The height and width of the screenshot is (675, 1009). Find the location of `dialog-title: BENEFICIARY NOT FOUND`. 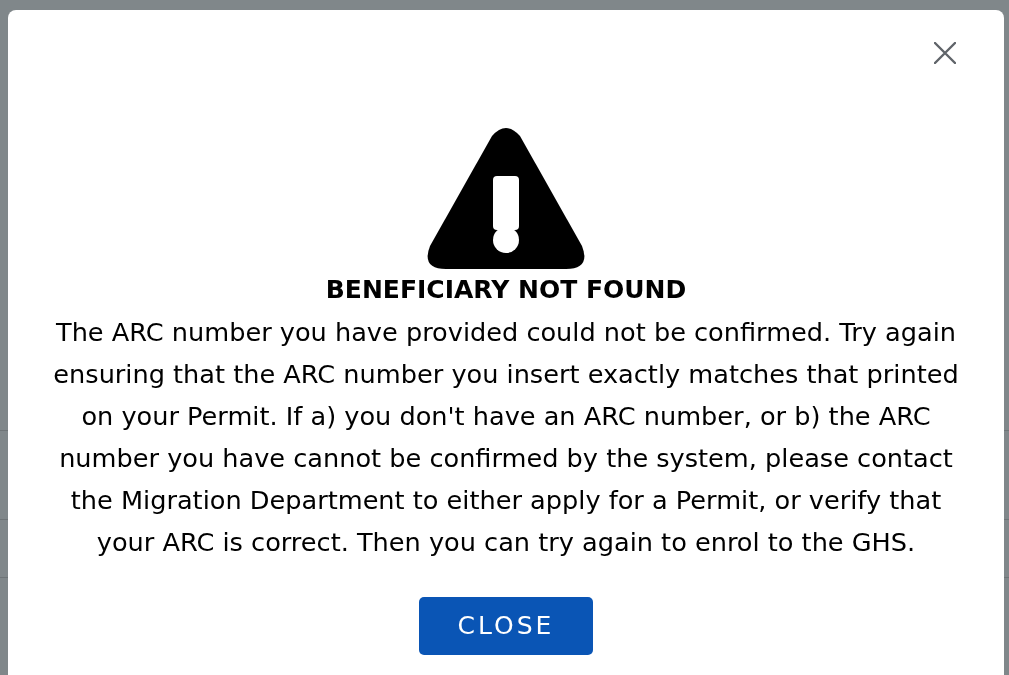

dialog-title: BENEFICIARY NOT FOUND is located at coordinates (506, 290).